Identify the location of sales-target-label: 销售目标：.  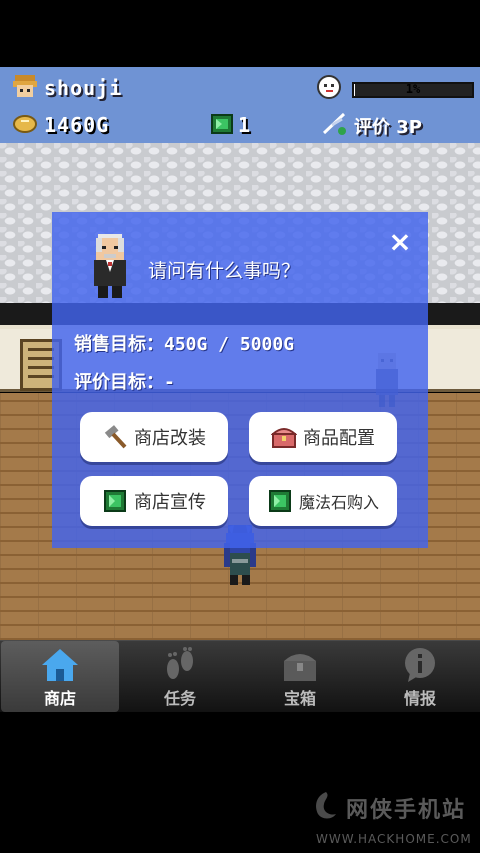
(119, 344).